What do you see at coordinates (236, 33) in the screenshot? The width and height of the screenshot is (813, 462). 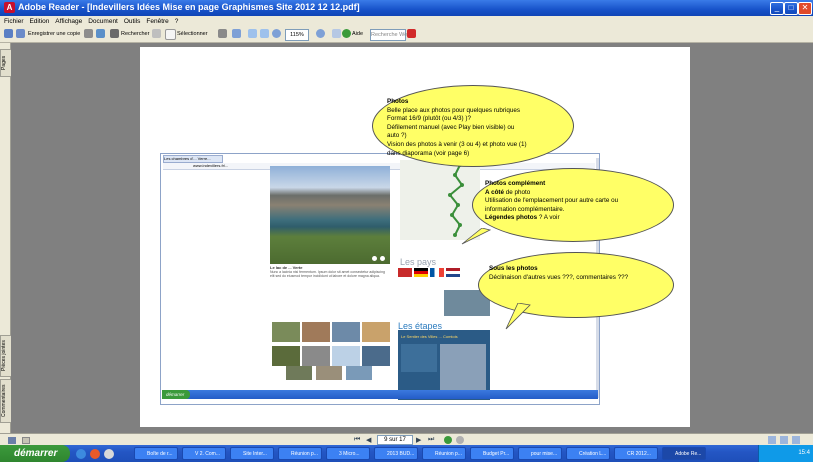 I see `zoom-in-icon` at bounding box center [236, 33].